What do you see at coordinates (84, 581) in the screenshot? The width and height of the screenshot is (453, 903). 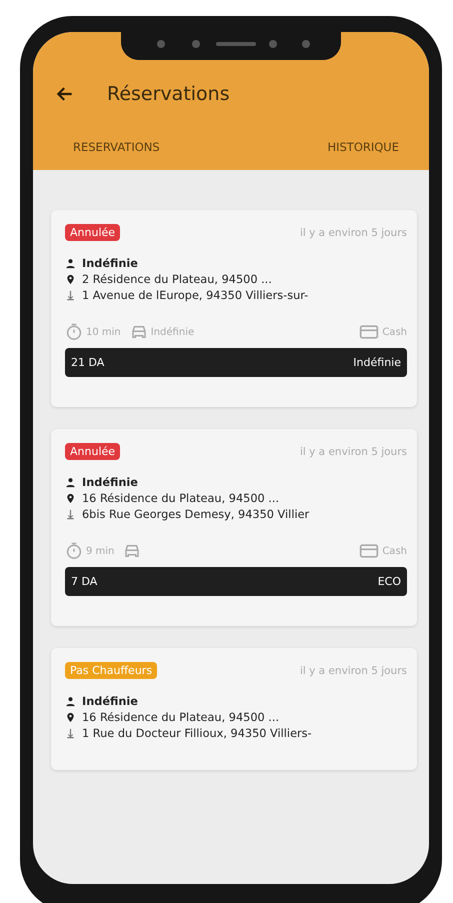 I see `price: 7 DA` at bounding box center [84, 581].